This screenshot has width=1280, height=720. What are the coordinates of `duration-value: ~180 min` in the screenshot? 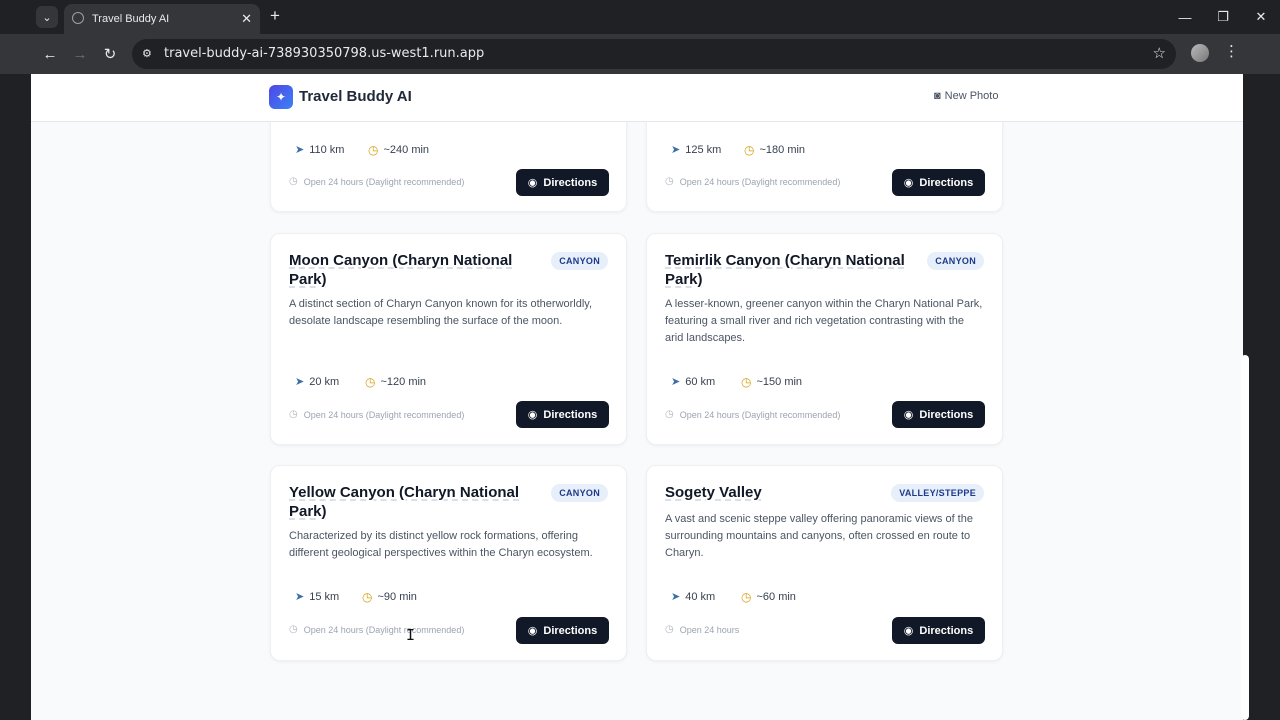 It's located at (782, 150).